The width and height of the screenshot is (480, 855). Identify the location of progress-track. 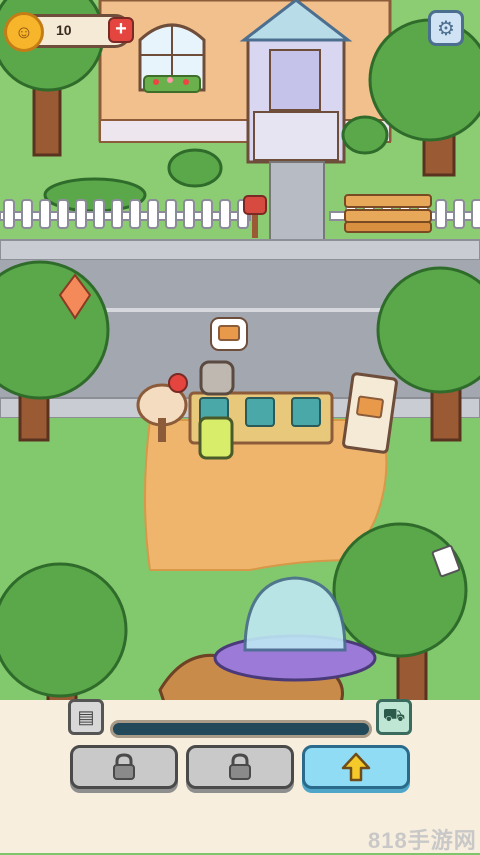
(241, 729).